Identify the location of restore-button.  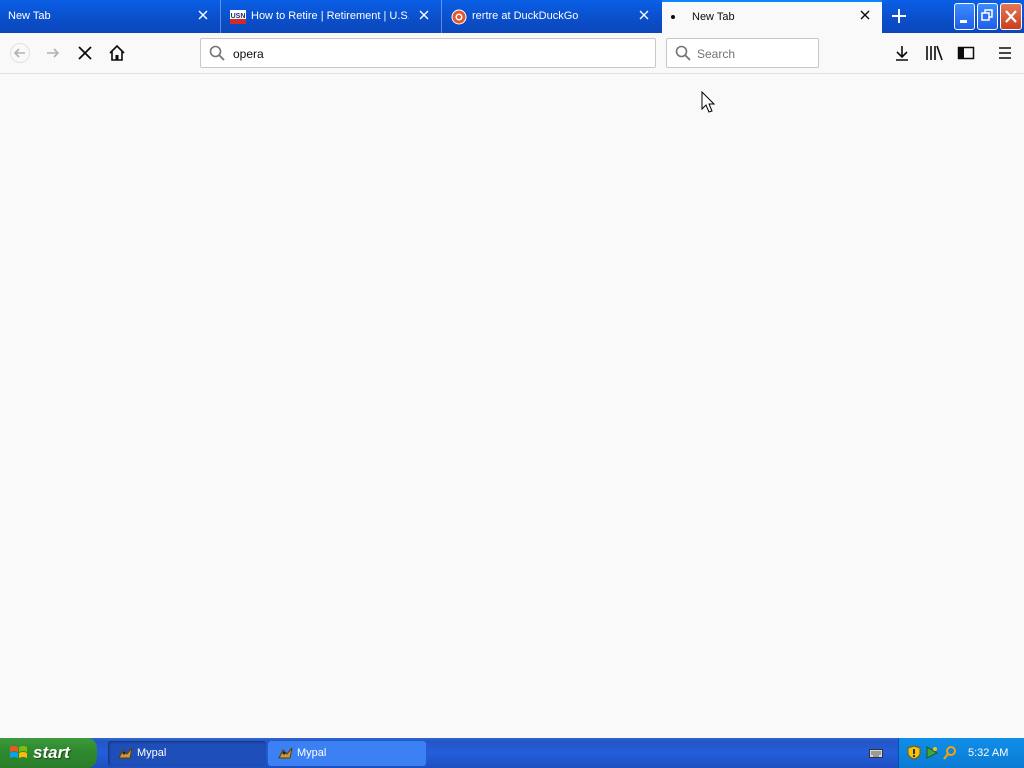
(987, 16).